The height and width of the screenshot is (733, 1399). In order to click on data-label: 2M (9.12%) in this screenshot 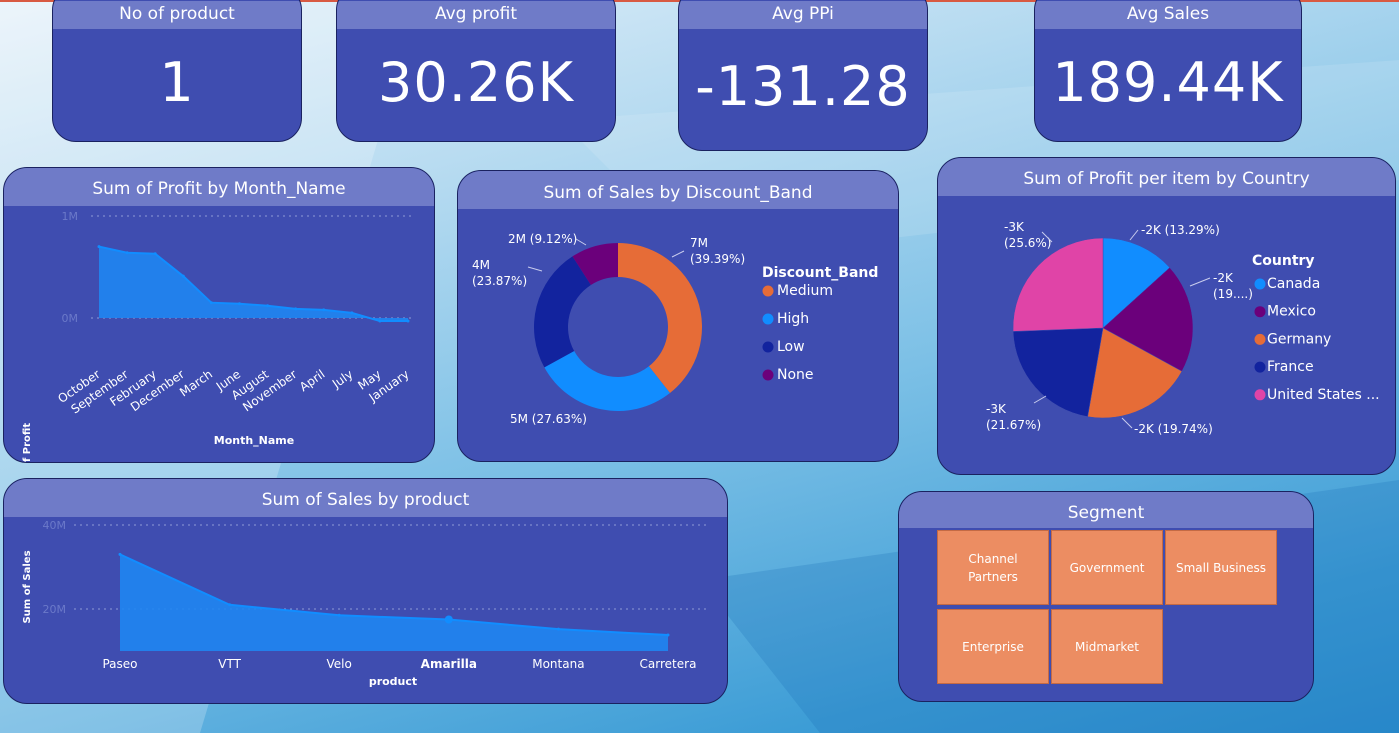, I will do `click(542, 239)`.